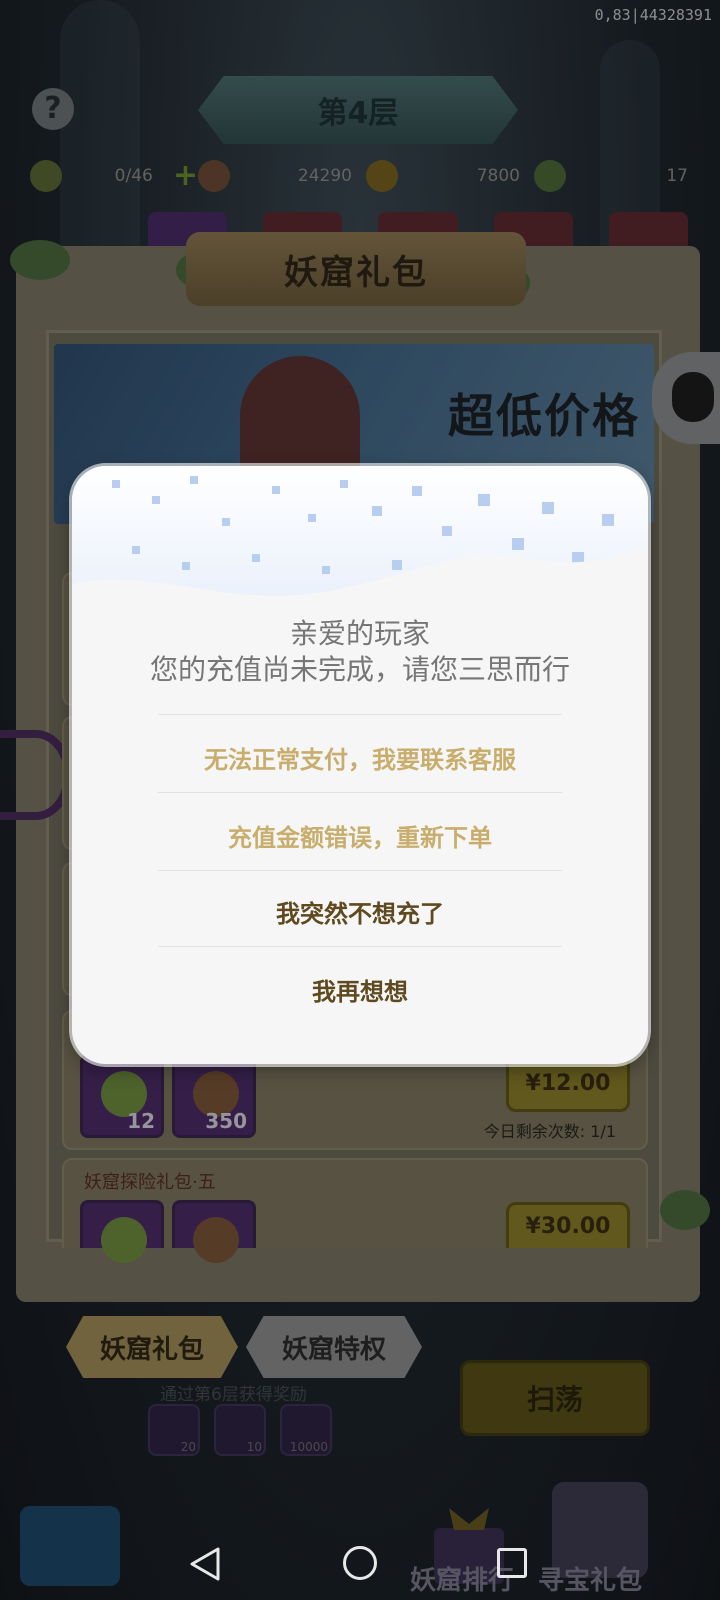  I want to click on reorder-option: 充值金额错误，重新下单, so click(360, 835).